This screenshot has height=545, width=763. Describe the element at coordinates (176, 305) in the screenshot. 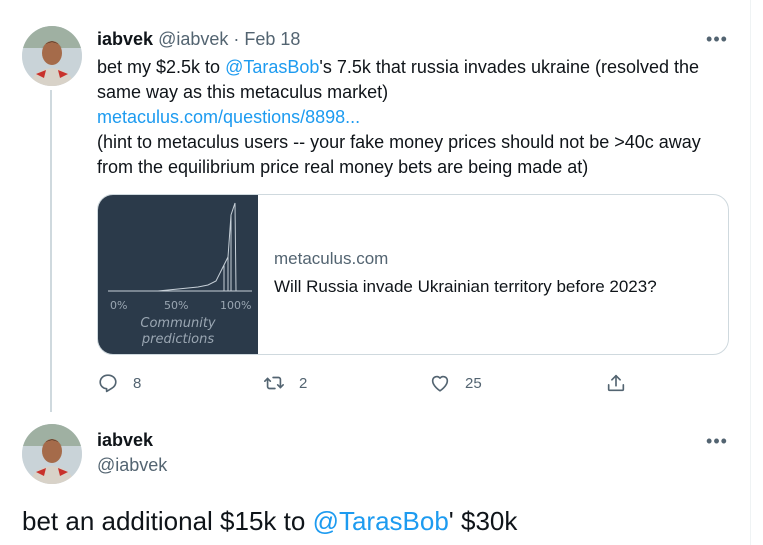

I see `thumb-tick-50: 50%` at that location.